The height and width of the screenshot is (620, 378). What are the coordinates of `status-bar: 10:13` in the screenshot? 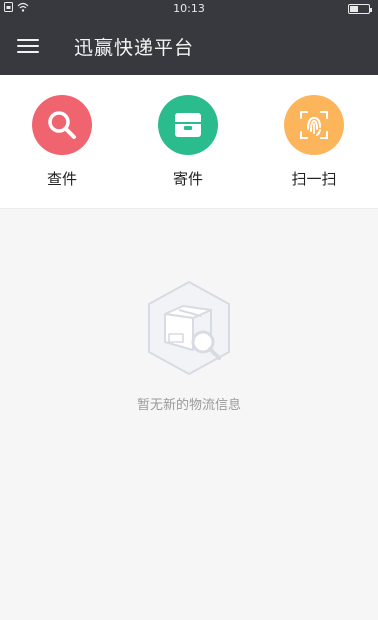 It's located at (189, 9).